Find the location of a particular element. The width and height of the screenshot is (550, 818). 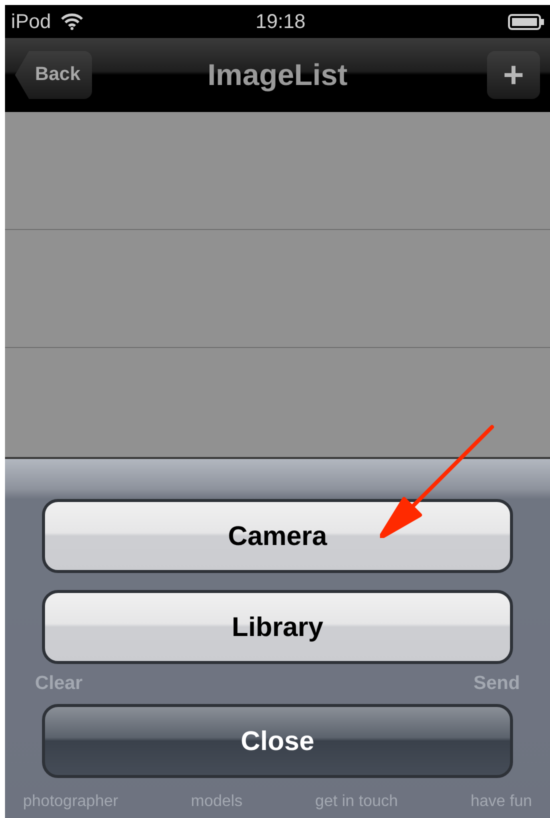

battery-icon is located at coordinates (526, 22).